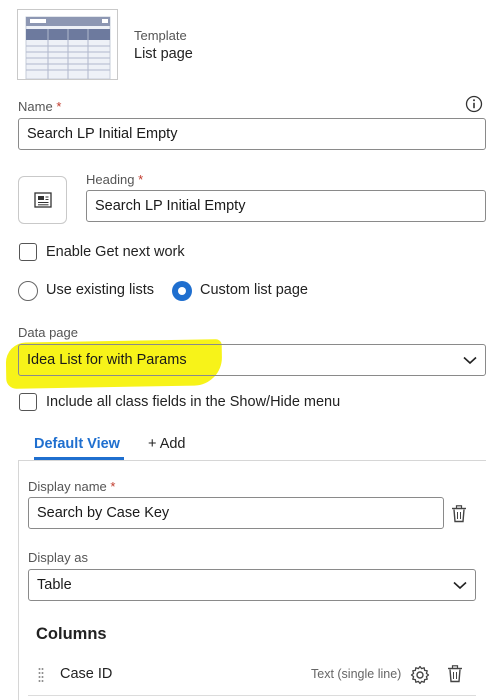  I want to click on view-panel-border, so click(18, 580).